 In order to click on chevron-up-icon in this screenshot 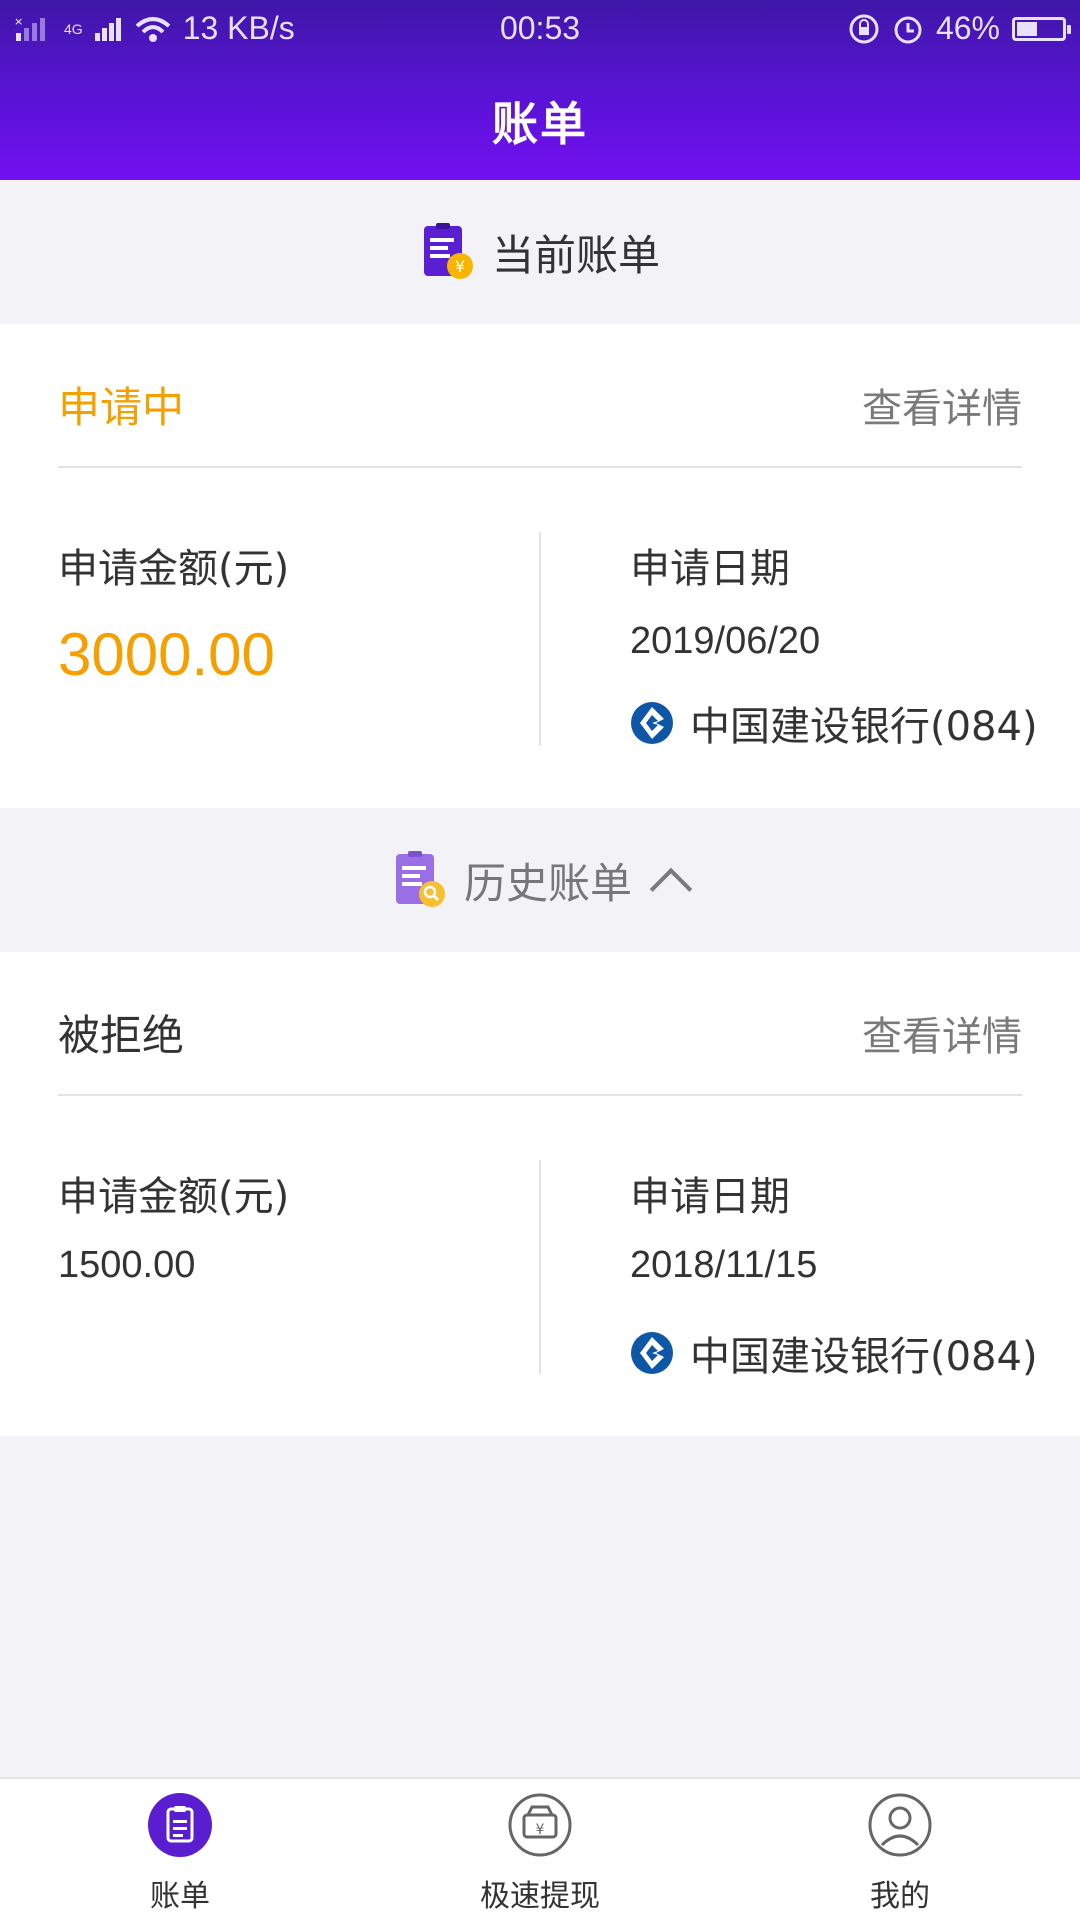, I will do `click(668, 880)`.